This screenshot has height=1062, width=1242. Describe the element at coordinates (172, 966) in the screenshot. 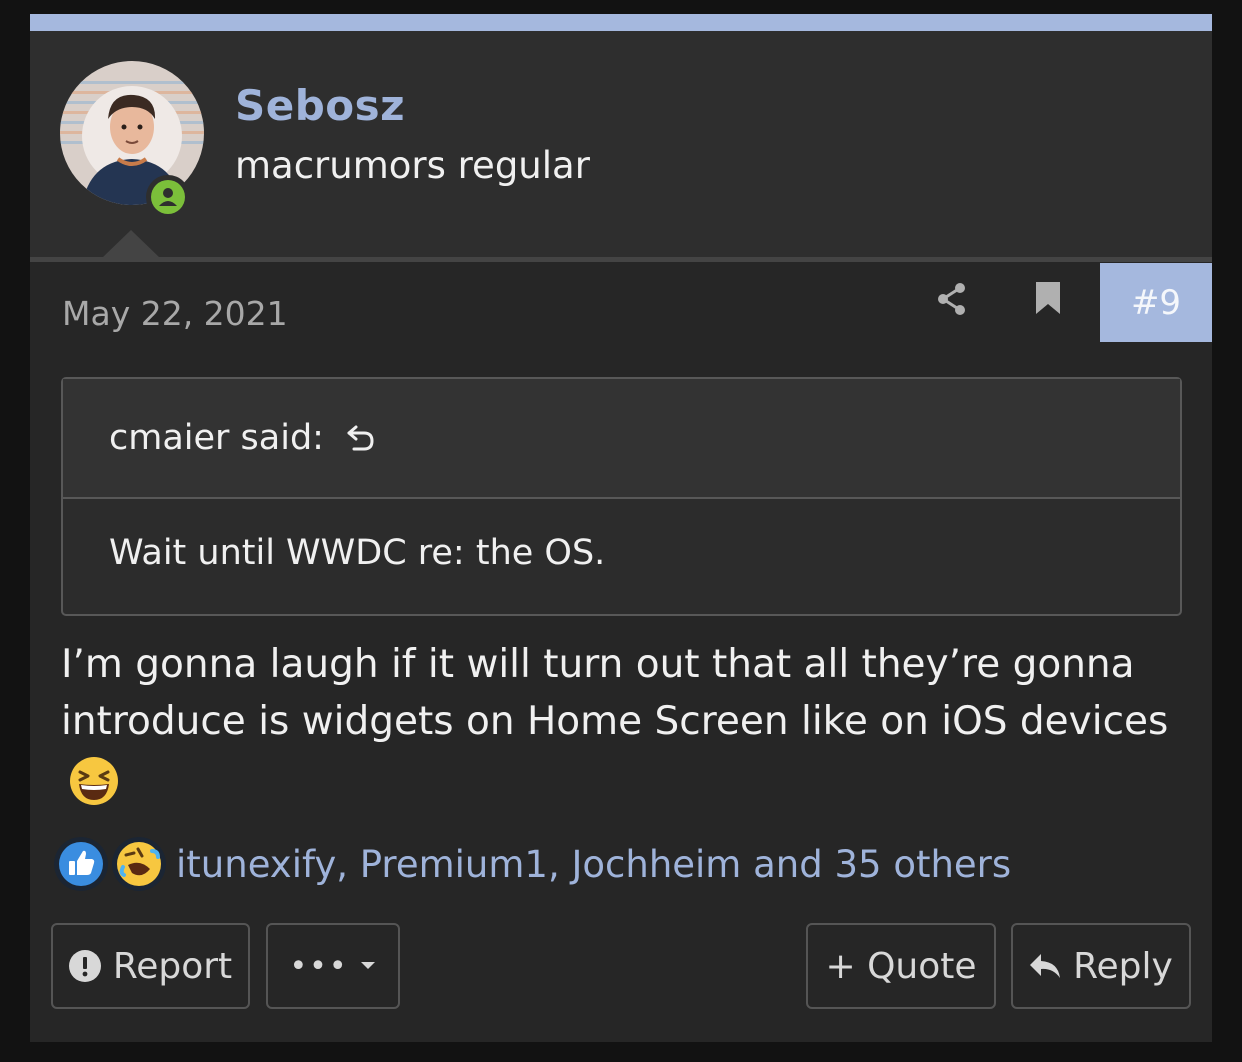

I see `report-label: Report` at that location.